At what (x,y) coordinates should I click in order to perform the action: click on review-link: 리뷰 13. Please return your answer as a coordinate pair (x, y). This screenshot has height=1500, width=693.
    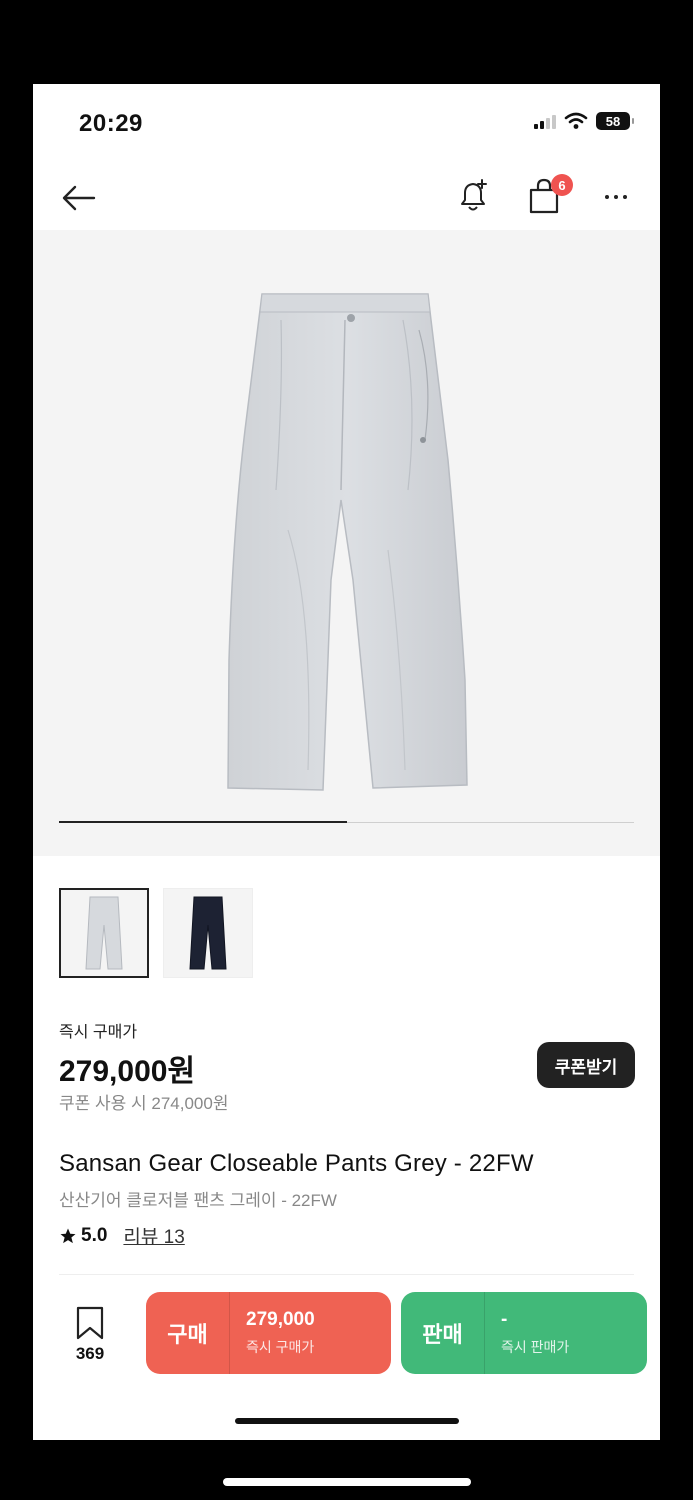
    Looking at the image, I should click on (153, 1235).